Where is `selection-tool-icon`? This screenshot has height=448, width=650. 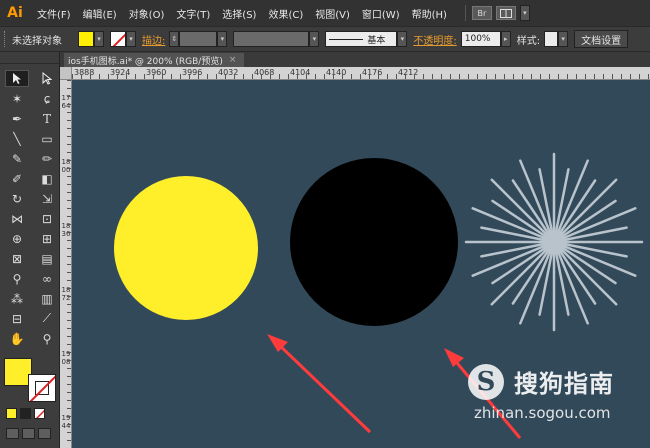 selection-tool-icon is located at coordinates (17, 78).